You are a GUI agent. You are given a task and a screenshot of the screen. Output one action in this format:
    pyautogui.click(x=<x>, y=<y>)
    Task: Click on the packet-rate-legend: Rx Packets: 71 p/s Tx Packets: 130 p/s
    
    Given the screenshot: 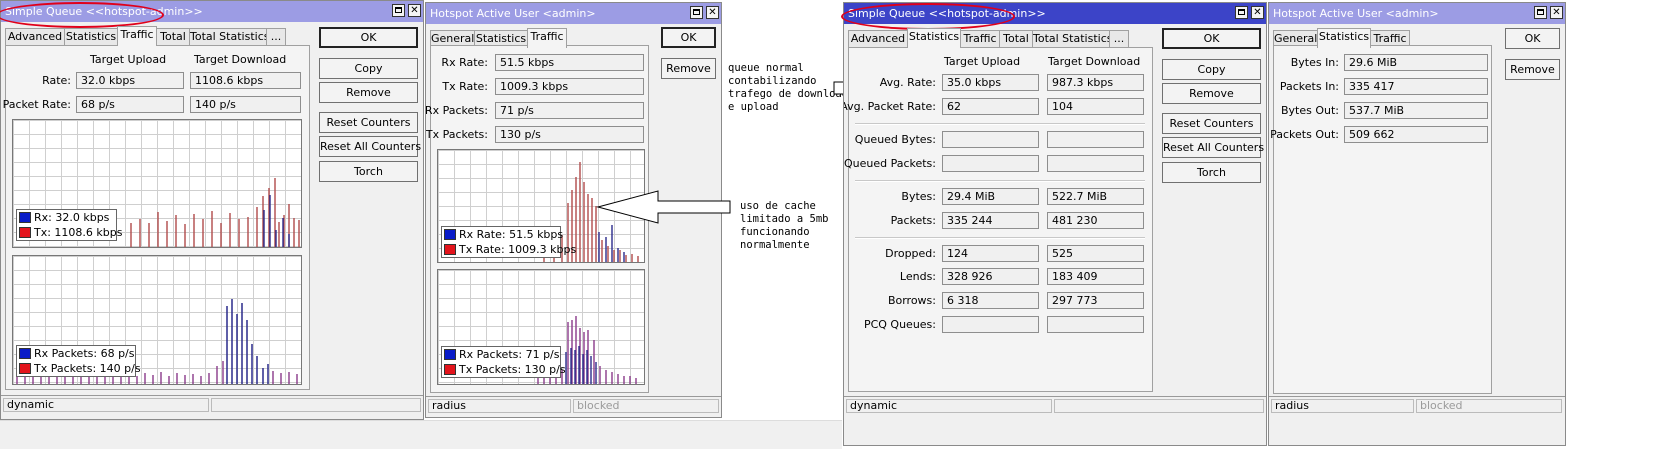 What is the action you would take?
    pyautogui.click(x=503, y=362)
    